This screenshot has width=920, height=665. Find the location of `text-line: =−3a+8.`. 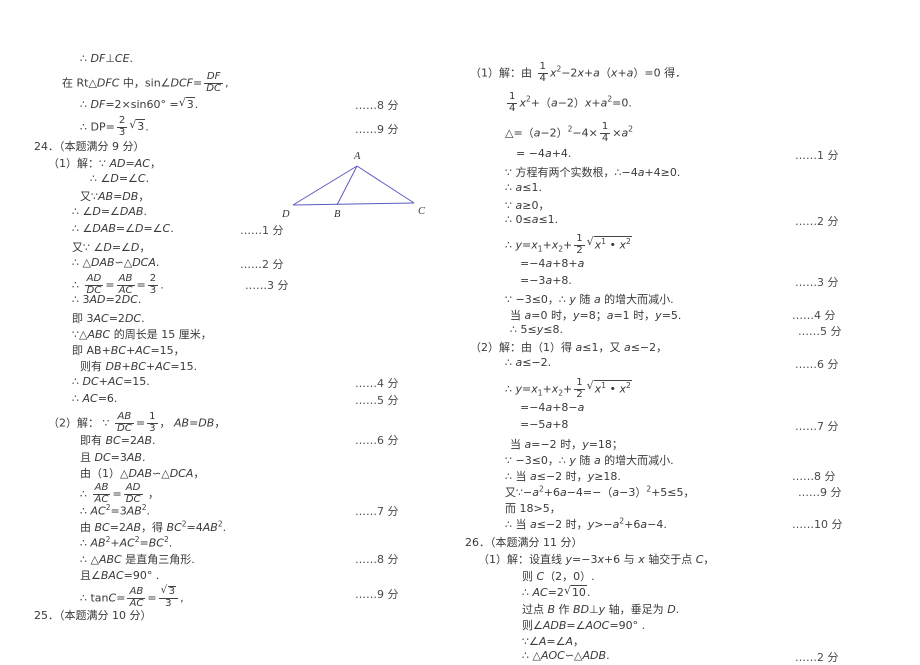

text-line: =−3a+8. is located at coordinates (546, 280).